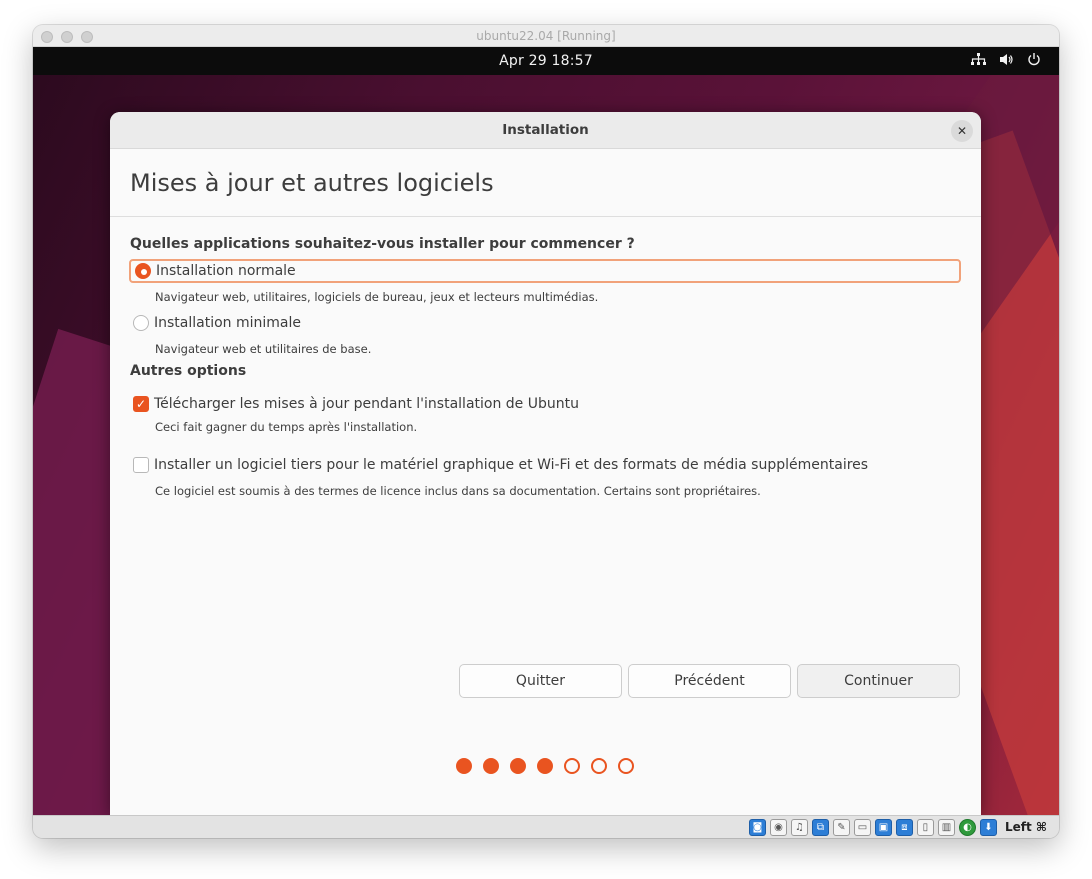 The height and width of the screenshot is (879, 1092). Describe the element at coordinates (799, 827) in the screenshot. I see `audio-icon: ♫` at that location.